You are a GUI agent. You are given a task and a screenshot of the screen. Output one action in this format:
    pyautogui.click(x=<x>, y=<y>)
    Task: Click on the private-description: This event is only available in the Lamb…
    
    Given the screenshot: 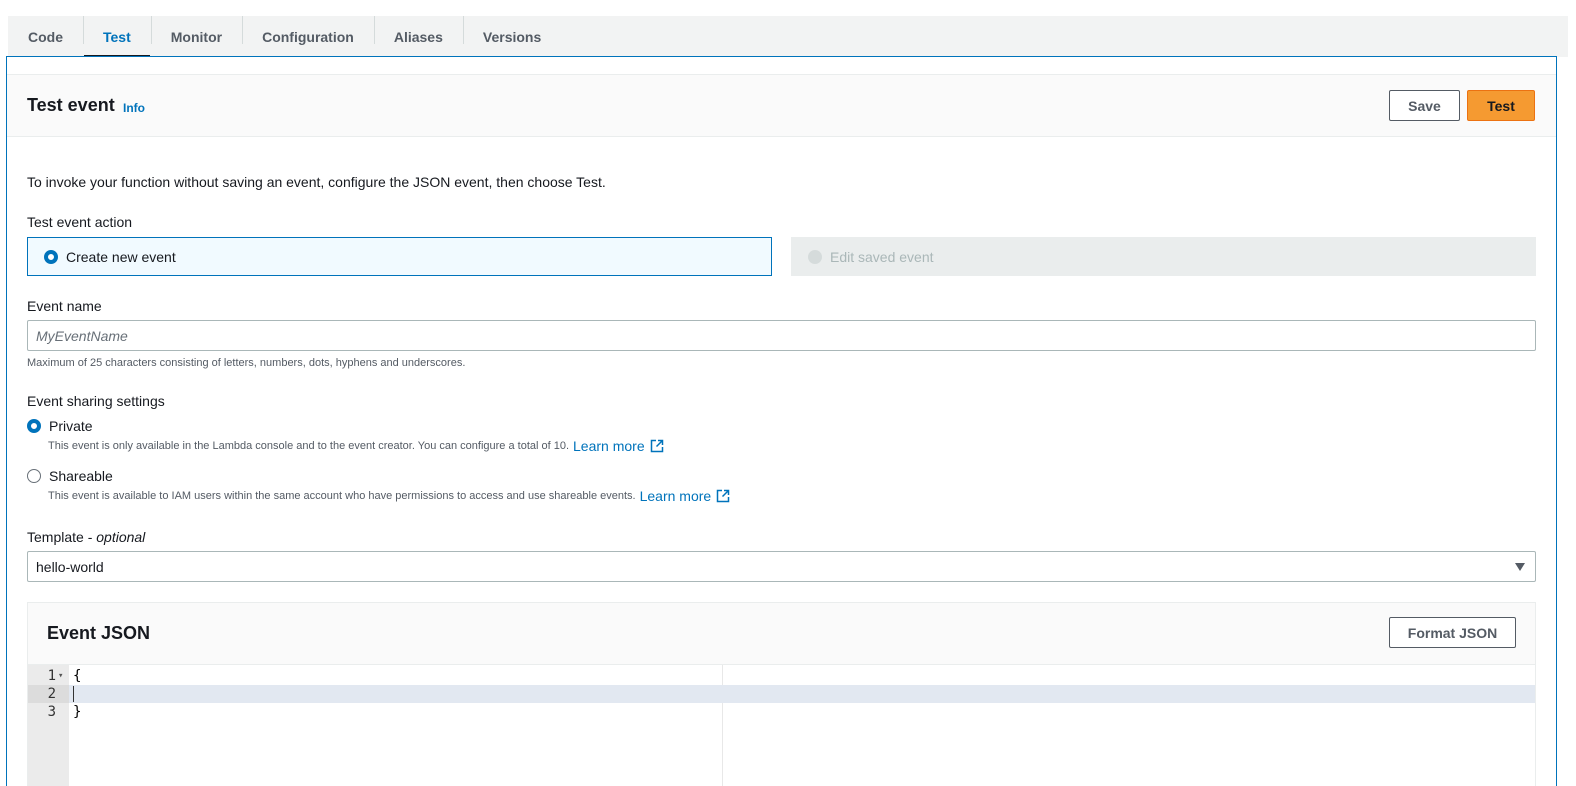 What is the action you would take?
    pyautogui.click(x=356, y=446)
    